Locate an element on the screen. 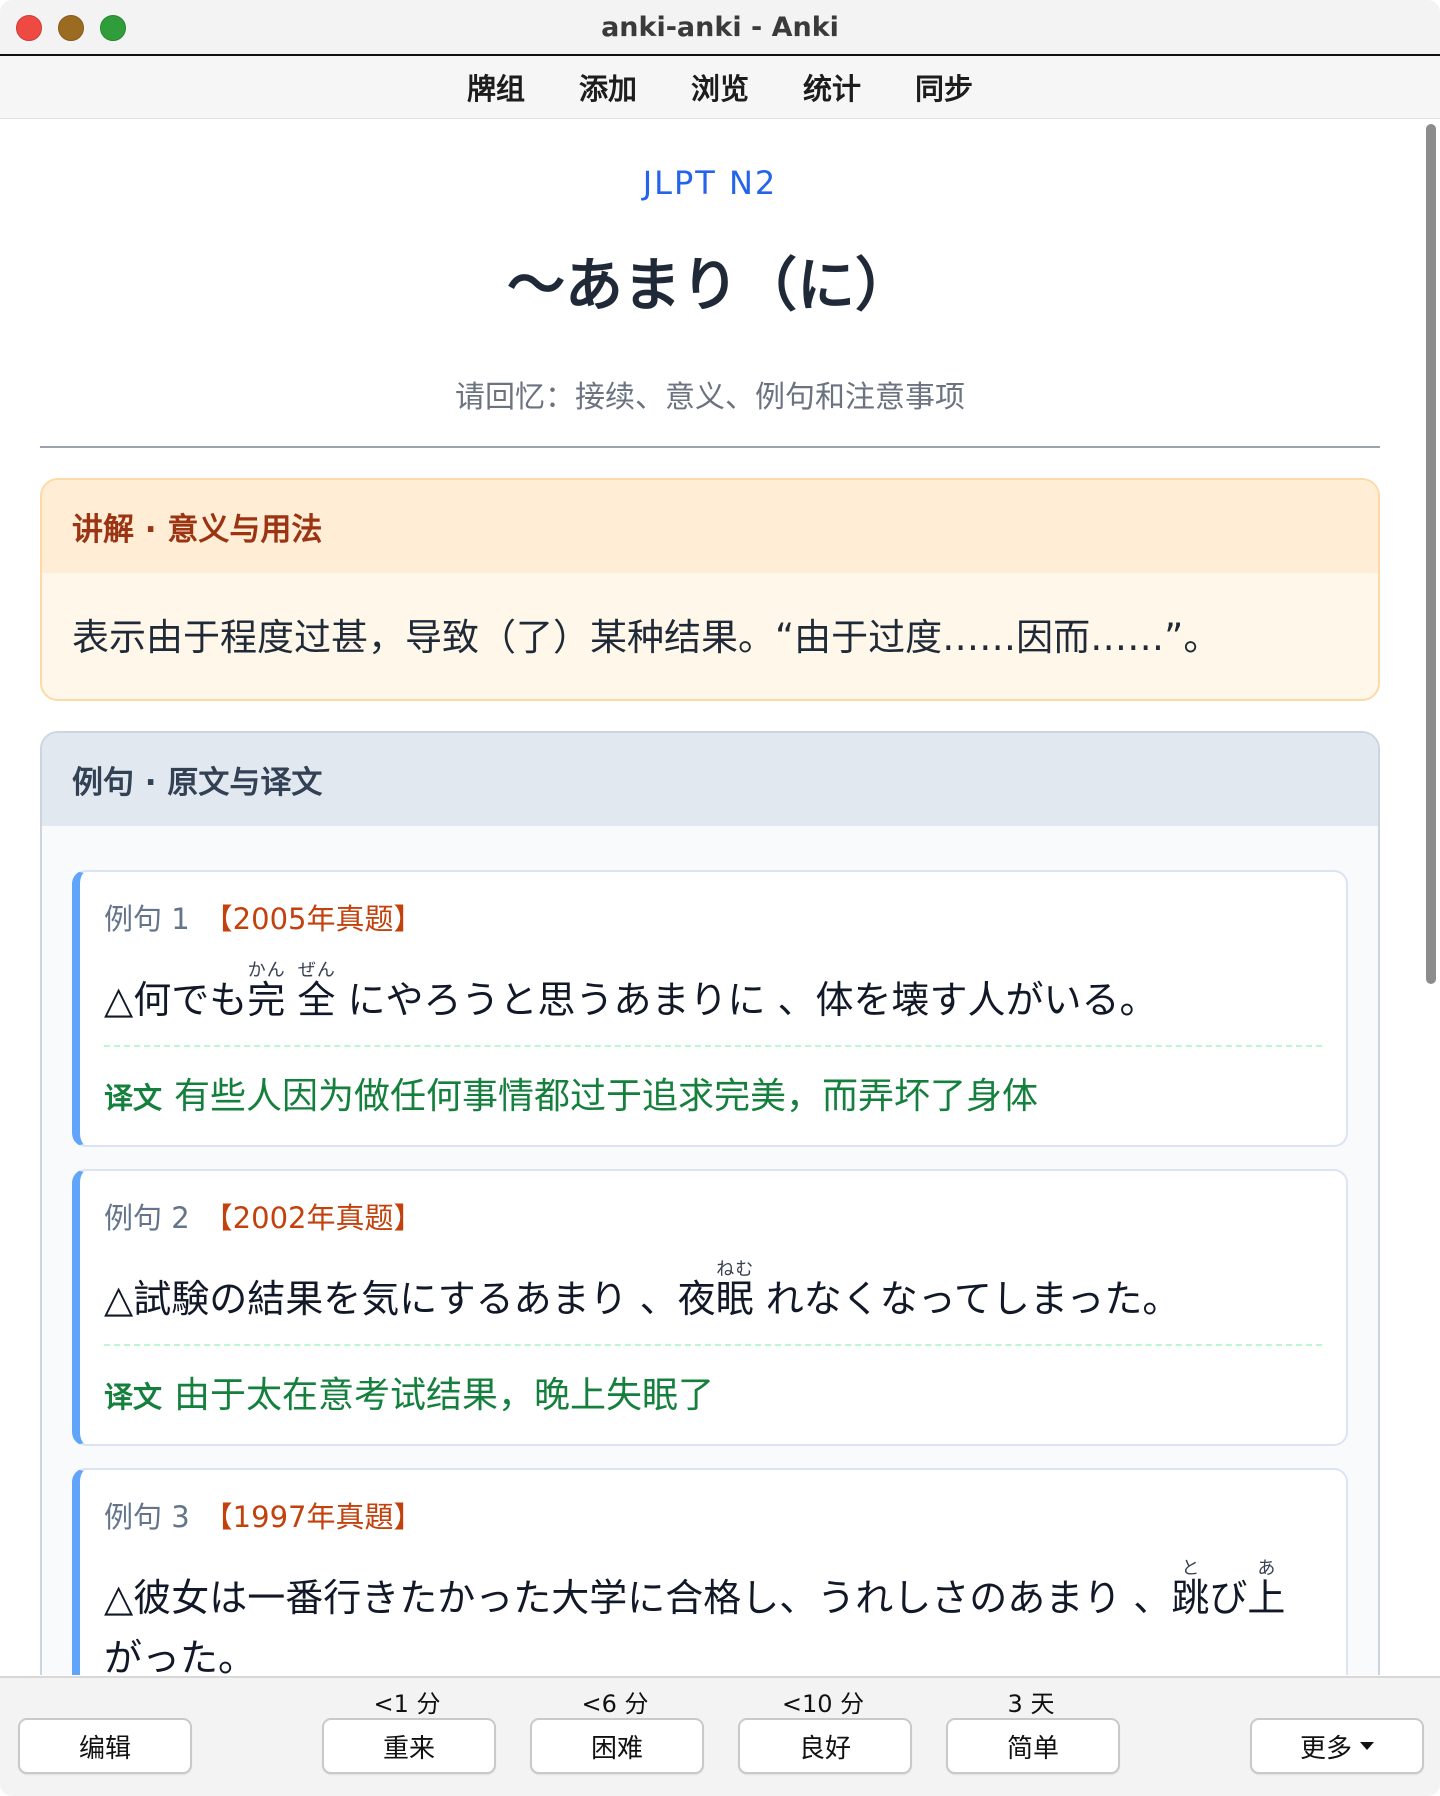  example-year: 【1997年真題】 is located at coordinates (313, 1516).